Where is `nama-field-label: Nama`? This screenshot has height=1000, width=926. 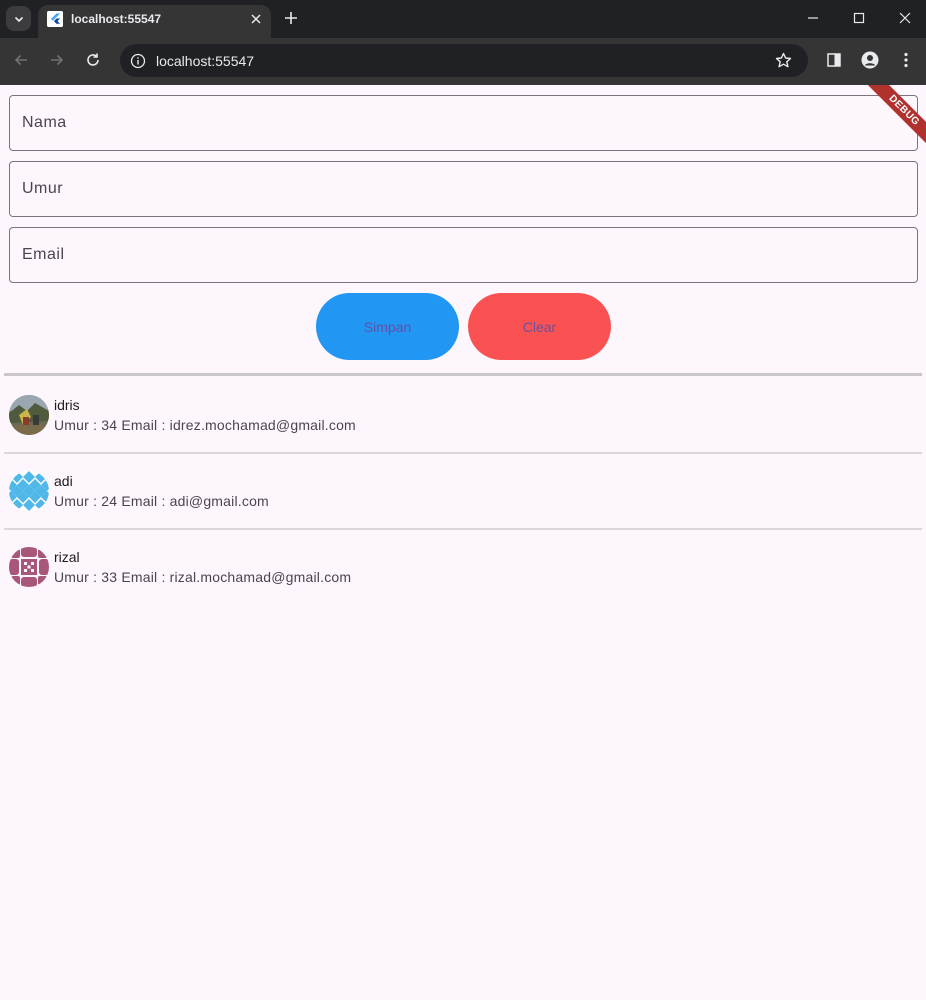 nama-field-label: Nama is located at coordinates (44, 122).